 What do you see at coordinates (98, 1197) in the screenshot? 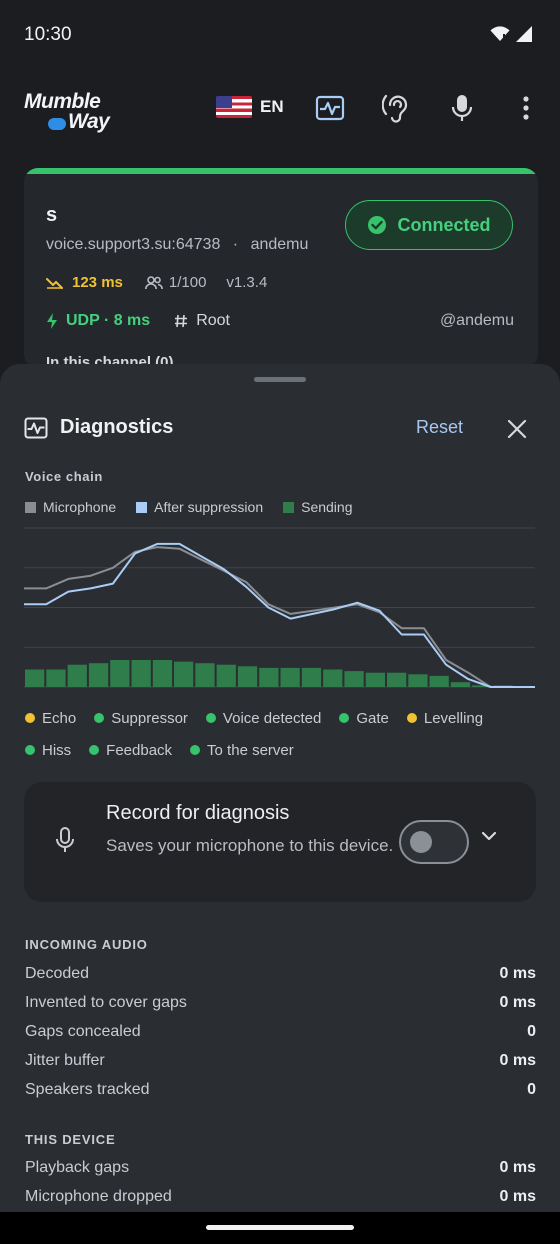
I see `stat-label: Microphone dropped` at bounding box center [98, 1197].